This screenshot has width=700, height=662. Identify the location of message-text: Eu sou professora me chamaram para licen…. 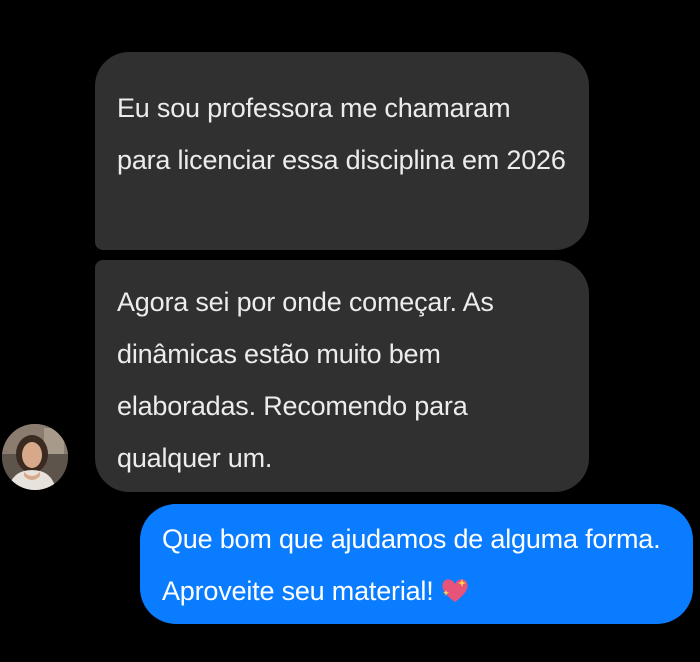
(341, 134).